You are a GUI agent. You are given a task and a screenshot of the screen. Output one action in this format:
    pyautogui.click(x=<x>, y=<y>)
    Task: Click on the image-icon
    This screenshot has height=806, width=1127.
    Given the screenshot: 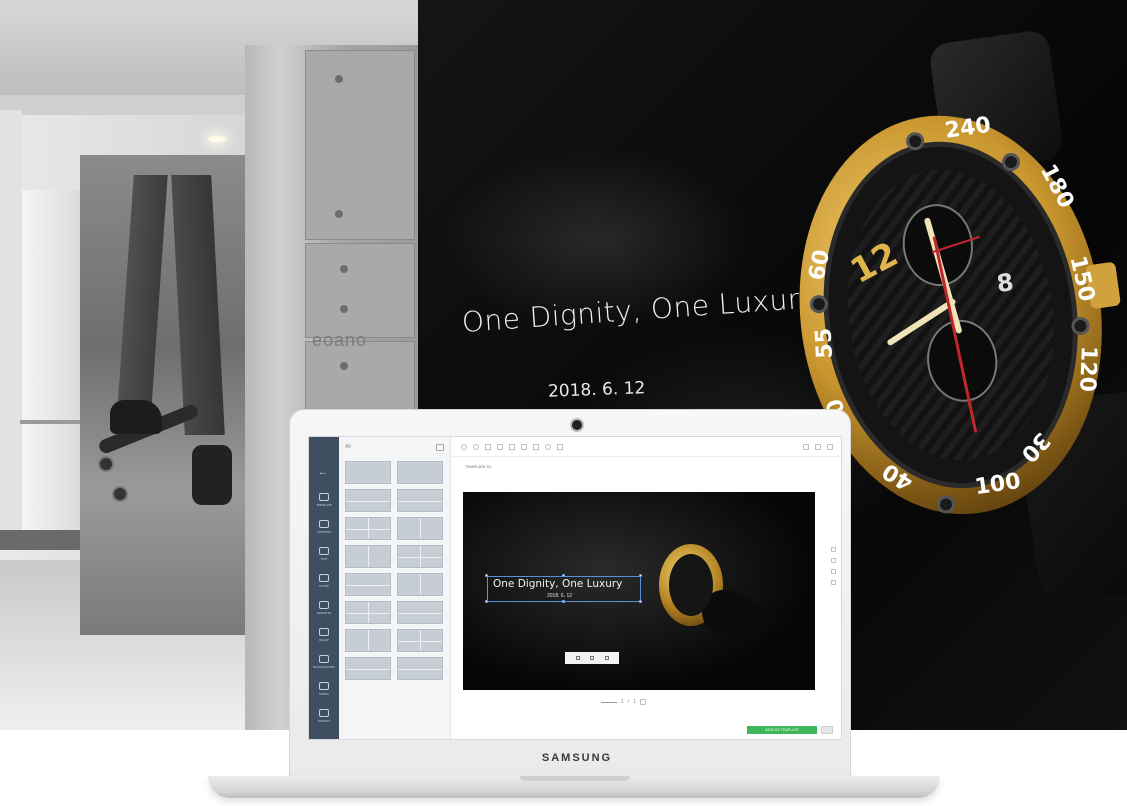 What is the action you would take?
    pyautogui.click(x=324, y=632)
    